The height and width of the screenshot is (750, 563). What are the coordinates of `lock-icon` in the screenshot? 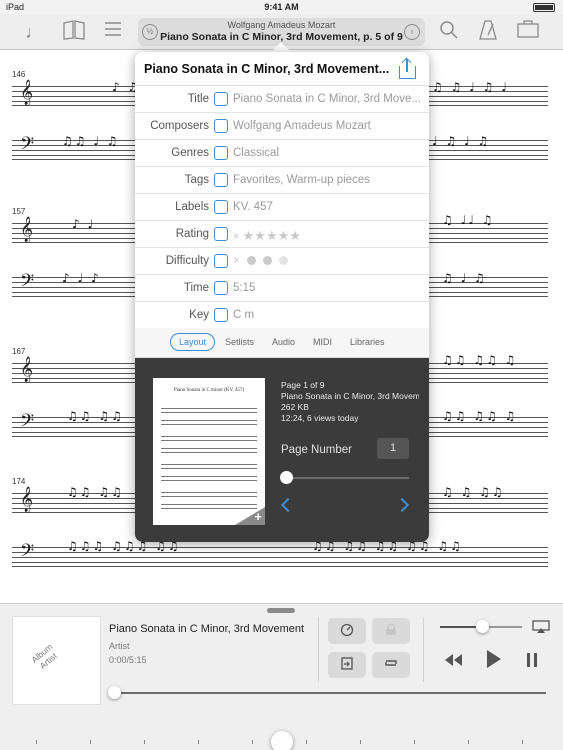 It's located at (391, 631).